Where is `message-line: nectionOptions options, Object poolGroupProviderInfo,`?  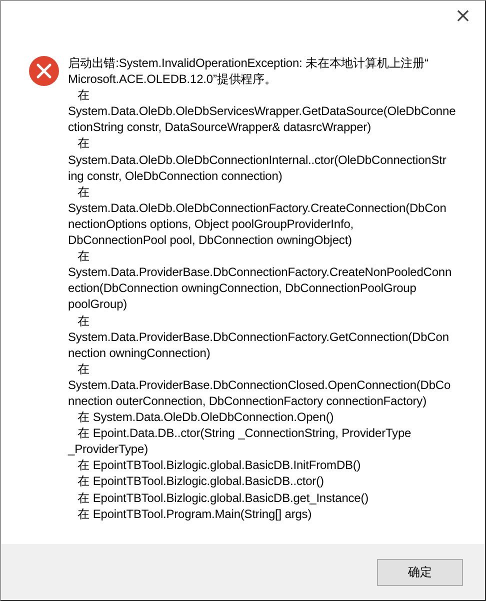
message-line: nectionOptions options, Object poolGroupProviderInfo, is located at coordinates (211, 224).